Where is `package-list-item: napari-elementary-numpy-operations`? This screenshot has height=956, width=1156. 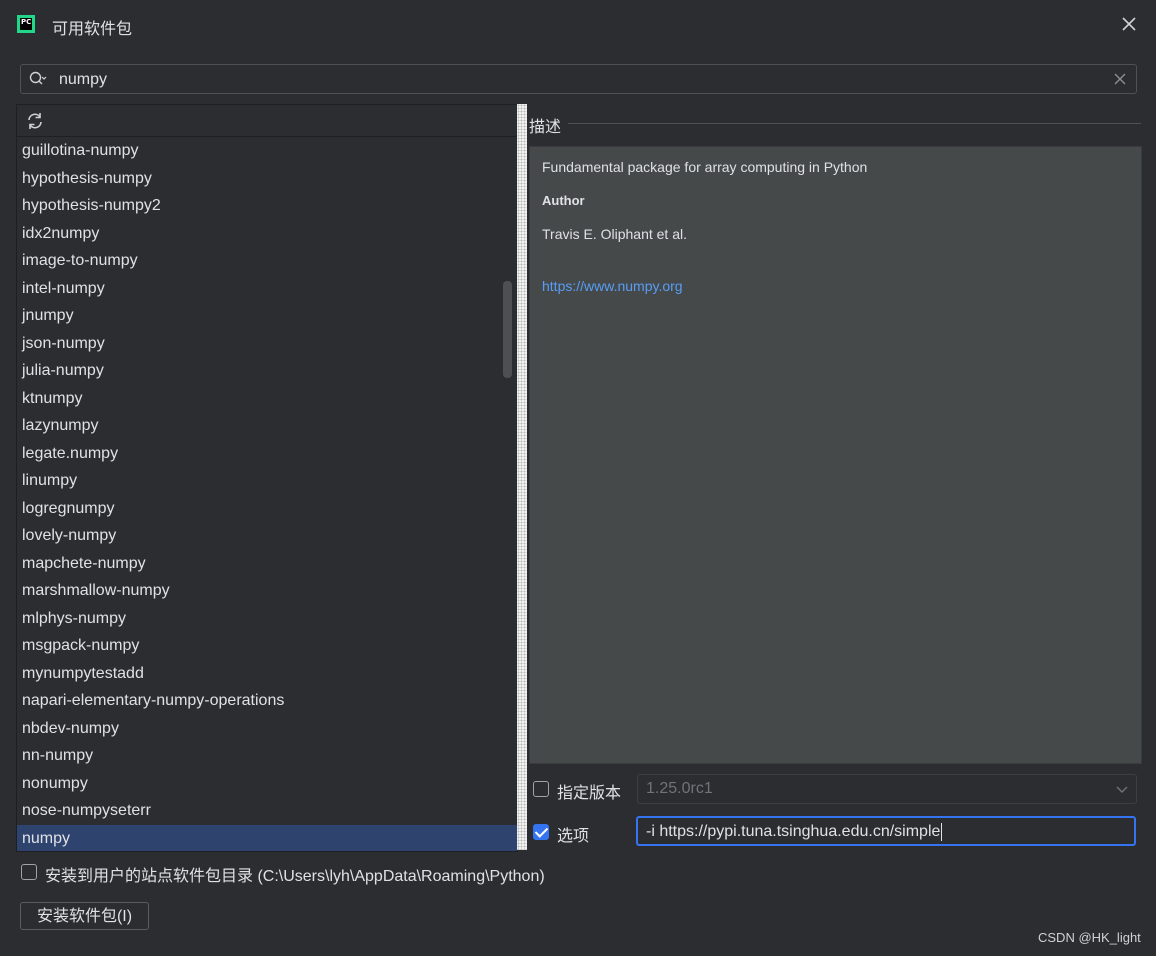
package-list-item: napari-elementary-numpy-operations is located at coordinates (267, 701).